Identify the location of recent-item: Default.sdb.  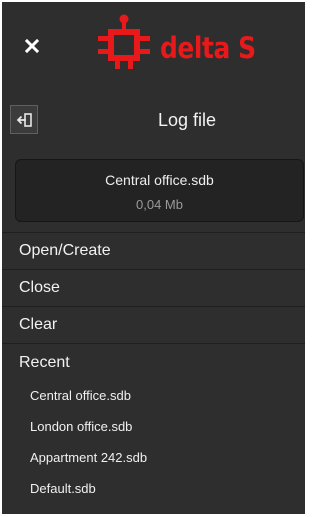
(160, 489).